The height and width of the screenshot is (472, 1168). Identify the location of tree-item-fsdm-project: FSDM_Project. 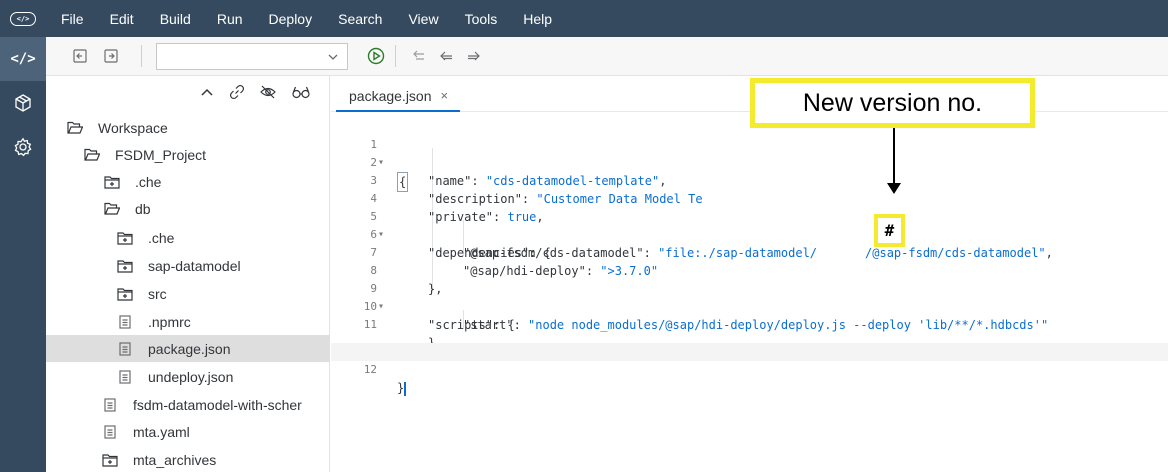
(188, 154).